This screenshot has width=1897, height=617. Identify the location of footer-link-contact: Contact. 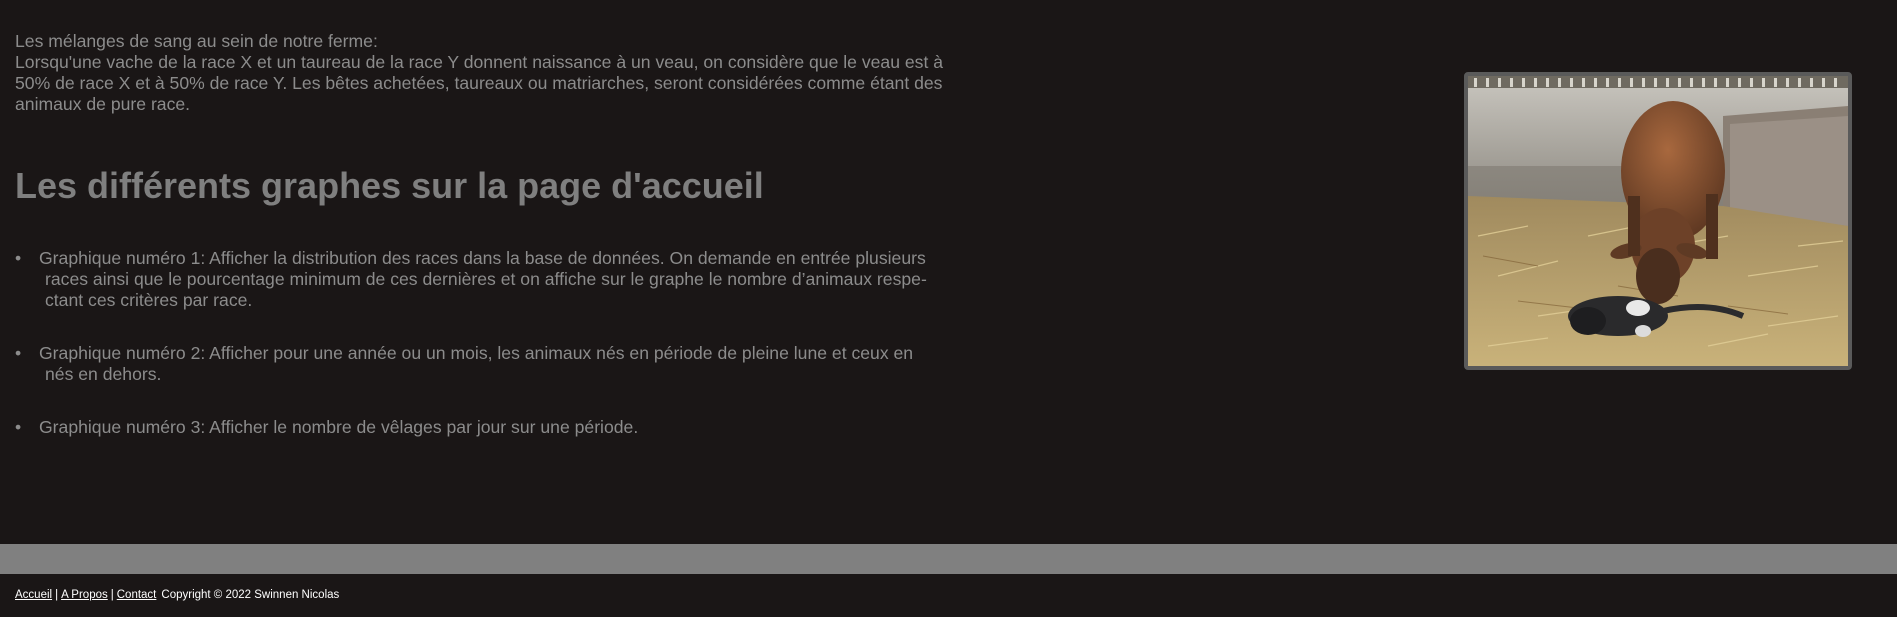
(137, 595).